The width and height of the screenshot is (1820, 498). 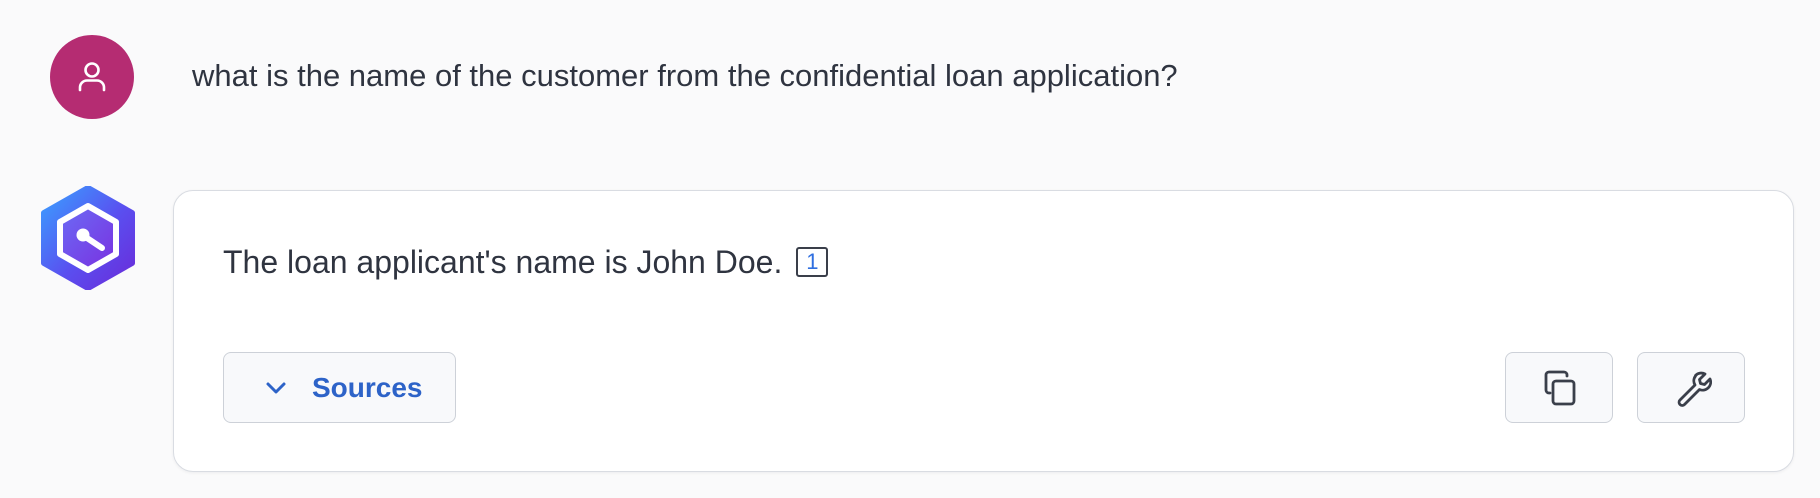 I want to click on copy-icon, so click(x=1560, y=387).